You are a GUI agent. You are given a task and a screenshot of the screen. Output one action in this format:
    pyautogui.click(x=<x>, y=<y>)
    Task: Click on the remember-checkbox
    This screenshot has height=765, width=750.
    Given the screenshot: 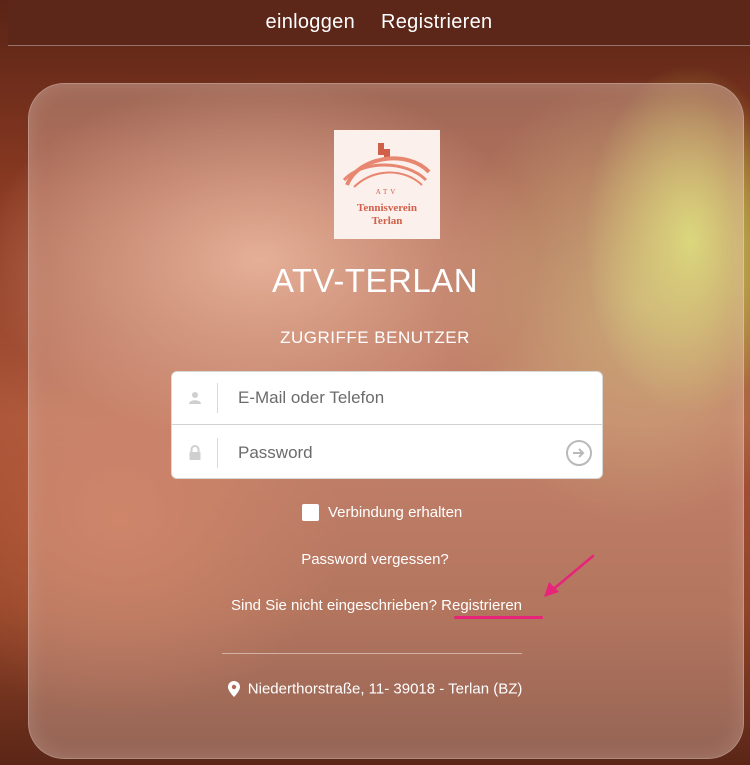 What is the action you would take?
    pyautogui.click(x=310, y=512)
    